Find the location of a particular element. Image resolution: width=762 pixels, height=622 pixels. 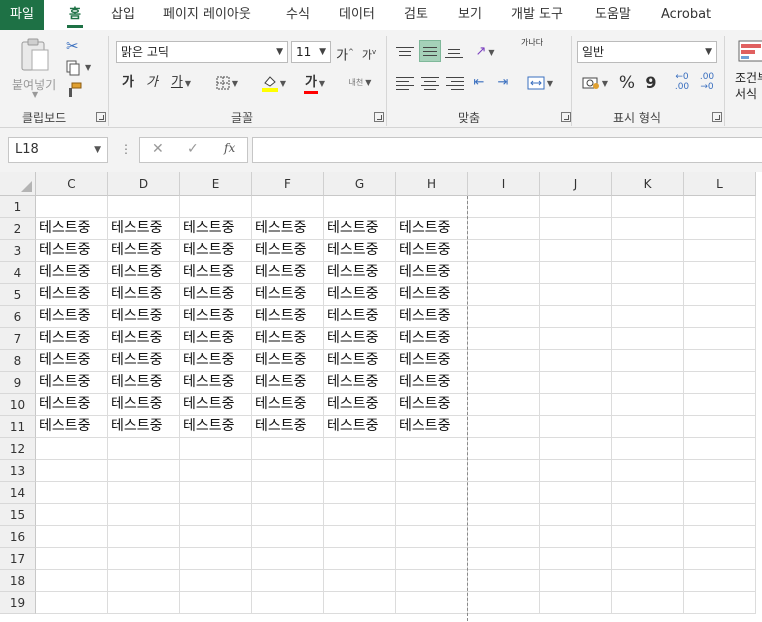

row-header-1: 1 is located at coordinates (18, 207).